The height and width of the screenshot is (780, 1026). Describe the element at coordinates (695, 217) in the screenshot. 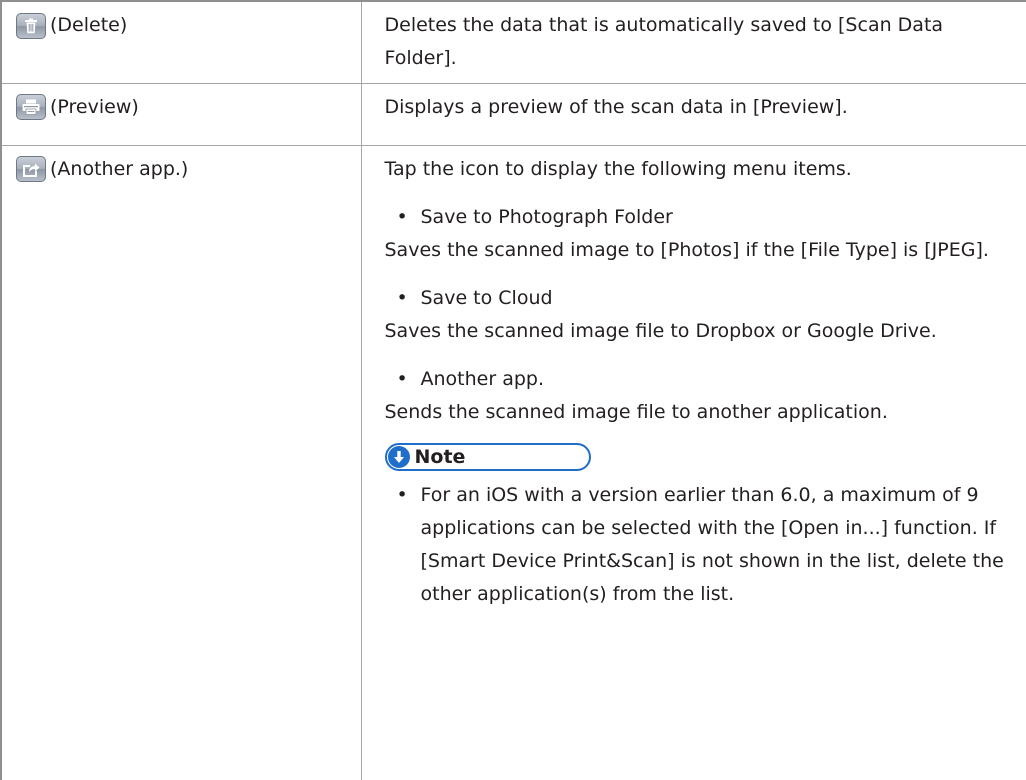

I see `menu-item: • Save to Photograph Folder` at that location.